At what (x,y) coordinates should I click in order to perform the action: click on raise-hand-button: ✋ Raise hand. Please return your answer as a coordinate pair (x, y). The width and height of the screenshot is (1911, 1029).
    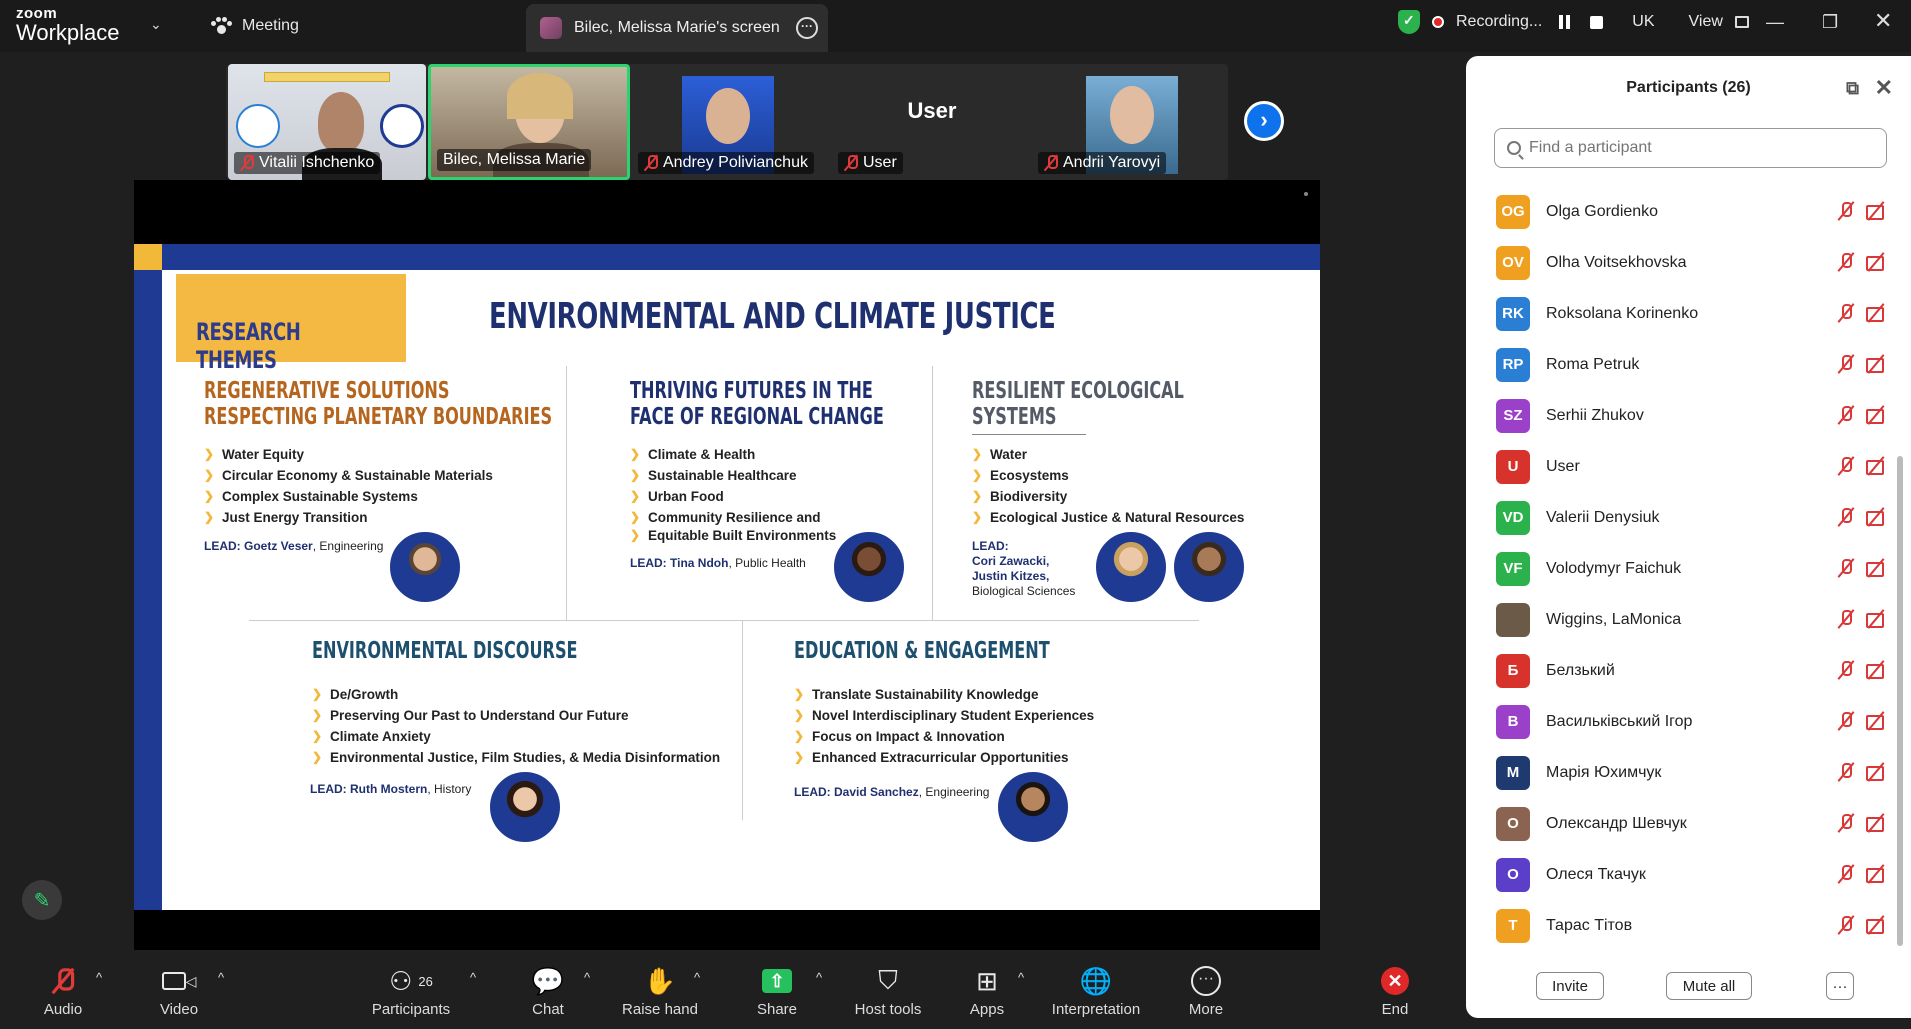
    Looking at the image, I should click on (660, 992).